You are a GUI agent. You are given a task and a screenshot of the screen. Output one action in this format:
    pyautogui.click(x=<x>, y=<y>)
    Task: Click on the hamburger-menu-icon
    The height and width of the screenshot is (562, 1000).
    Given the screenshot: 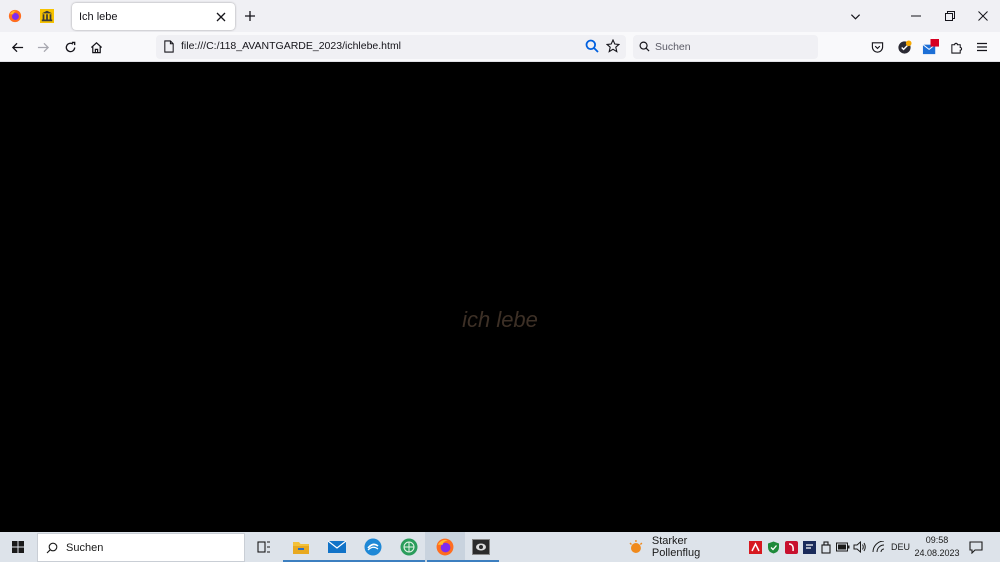 What is the action you would take?
    pyautogui.click(x=982, y=47)
    